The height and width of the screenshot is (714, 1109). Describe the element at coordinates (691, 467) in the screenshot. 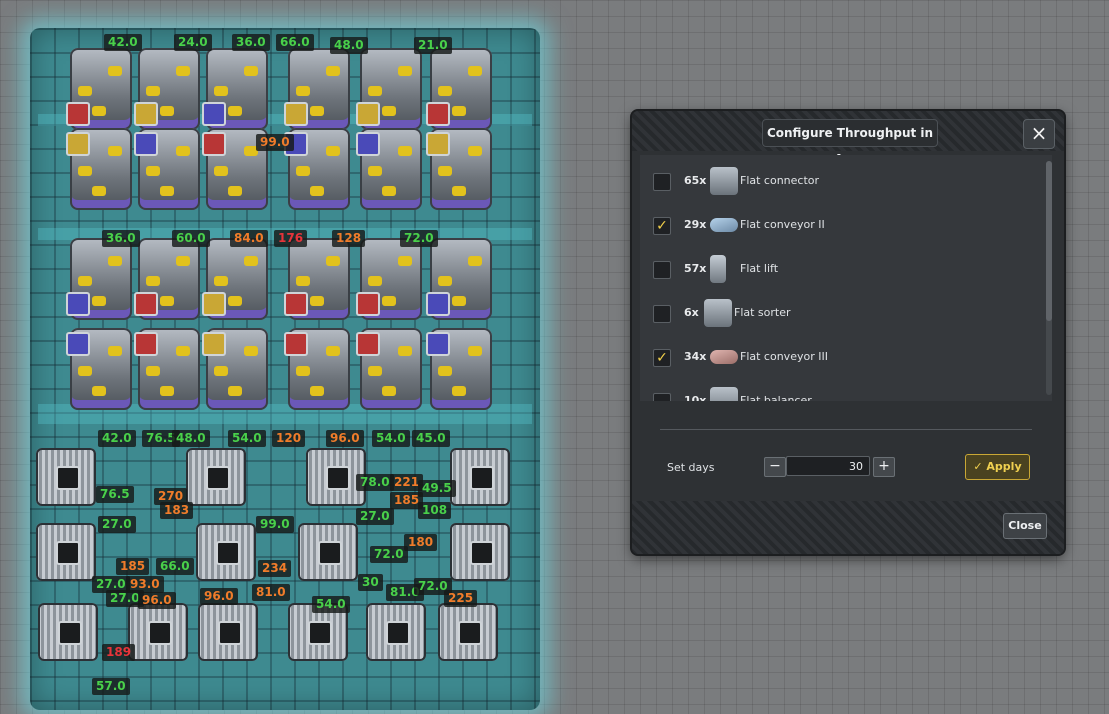

I see `set-days-label: Set days` at that location.